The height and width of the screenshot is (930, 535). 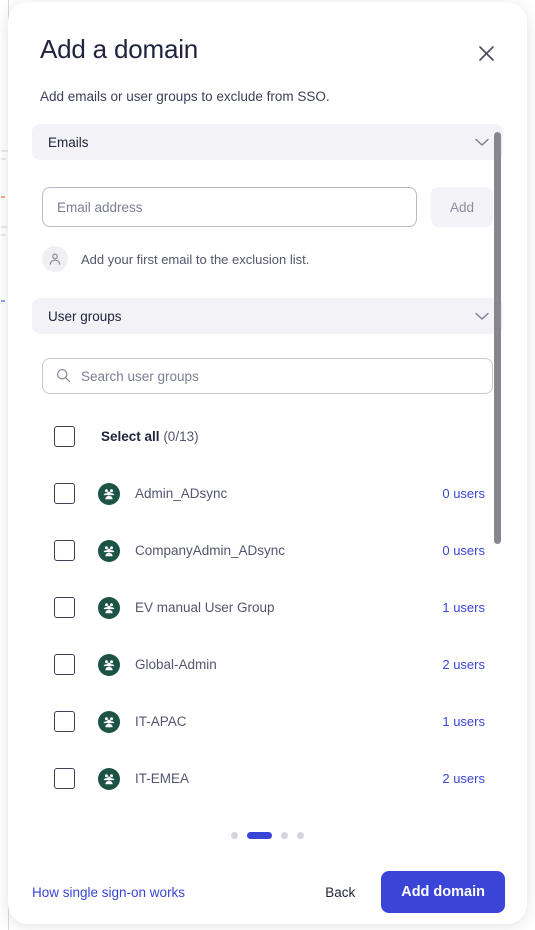 What do you see at coordinates (229, 207) in the screenshot?
I see `email-field` at bounding box center [229, 207].